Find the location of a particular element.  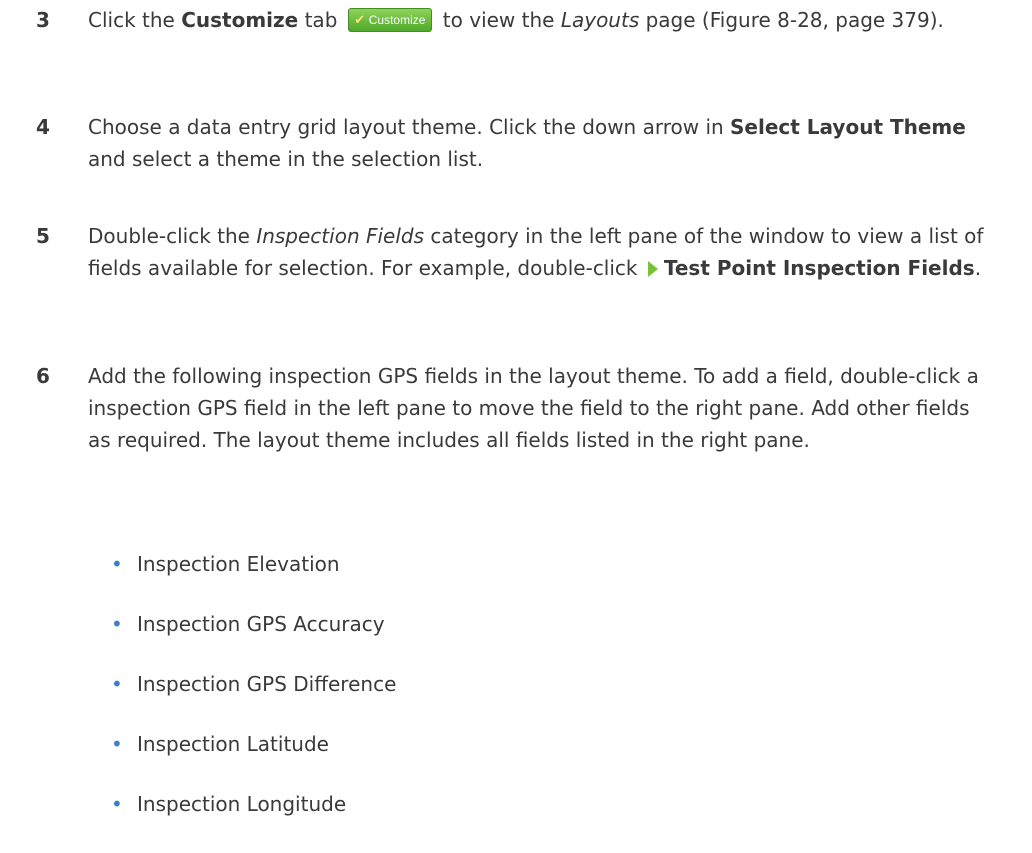

select-layout-theme-label: Select Layout Theme is located at coordinates (848, 127).